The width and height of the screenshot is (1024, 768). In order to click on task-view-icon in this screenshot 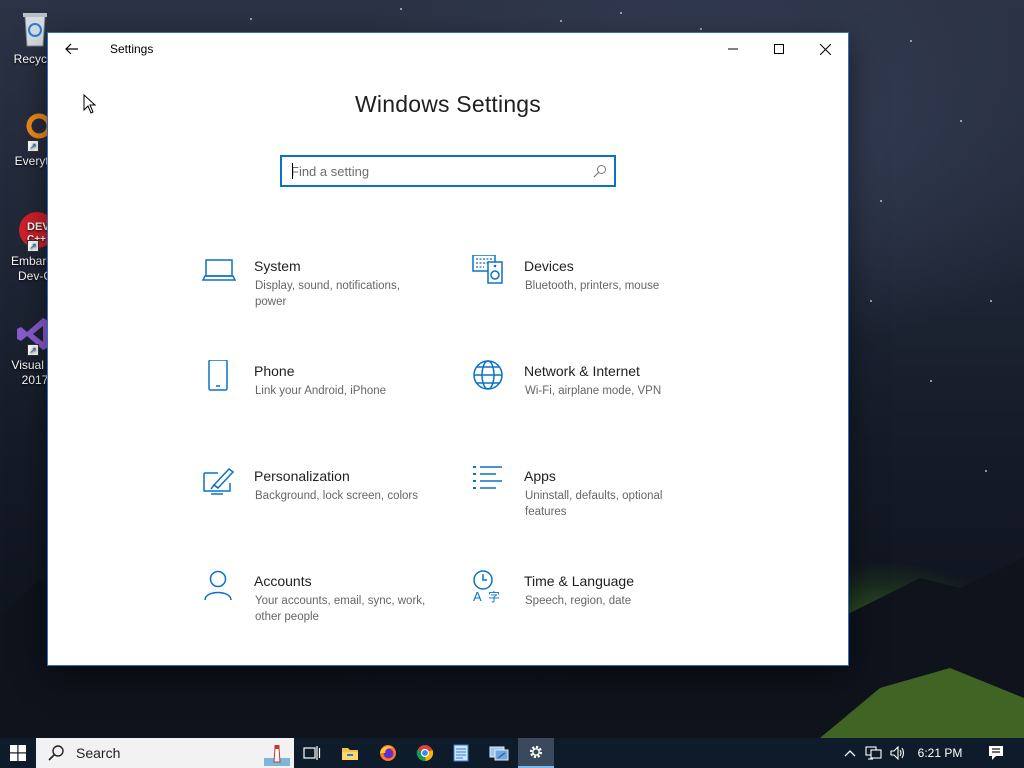, I will do `click(312, 753)`.